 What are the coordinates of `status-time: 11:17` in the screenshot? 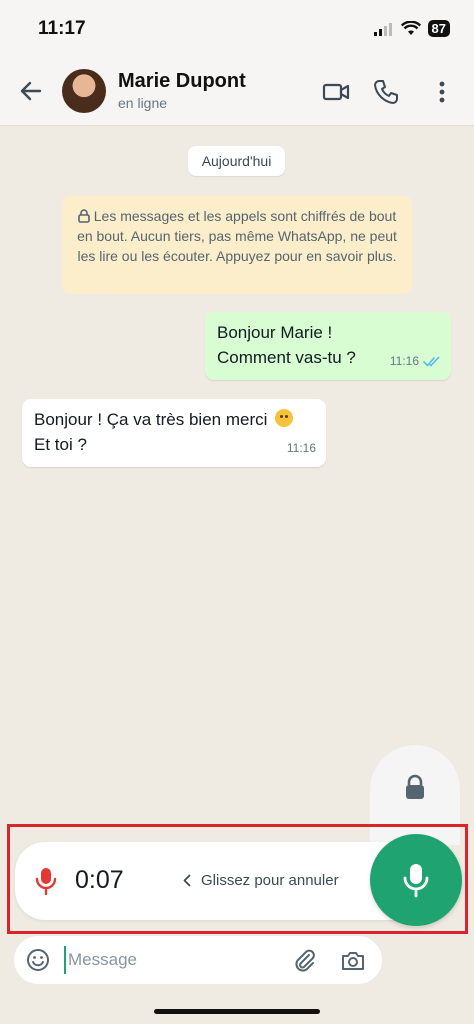 It's located at (62, 28).